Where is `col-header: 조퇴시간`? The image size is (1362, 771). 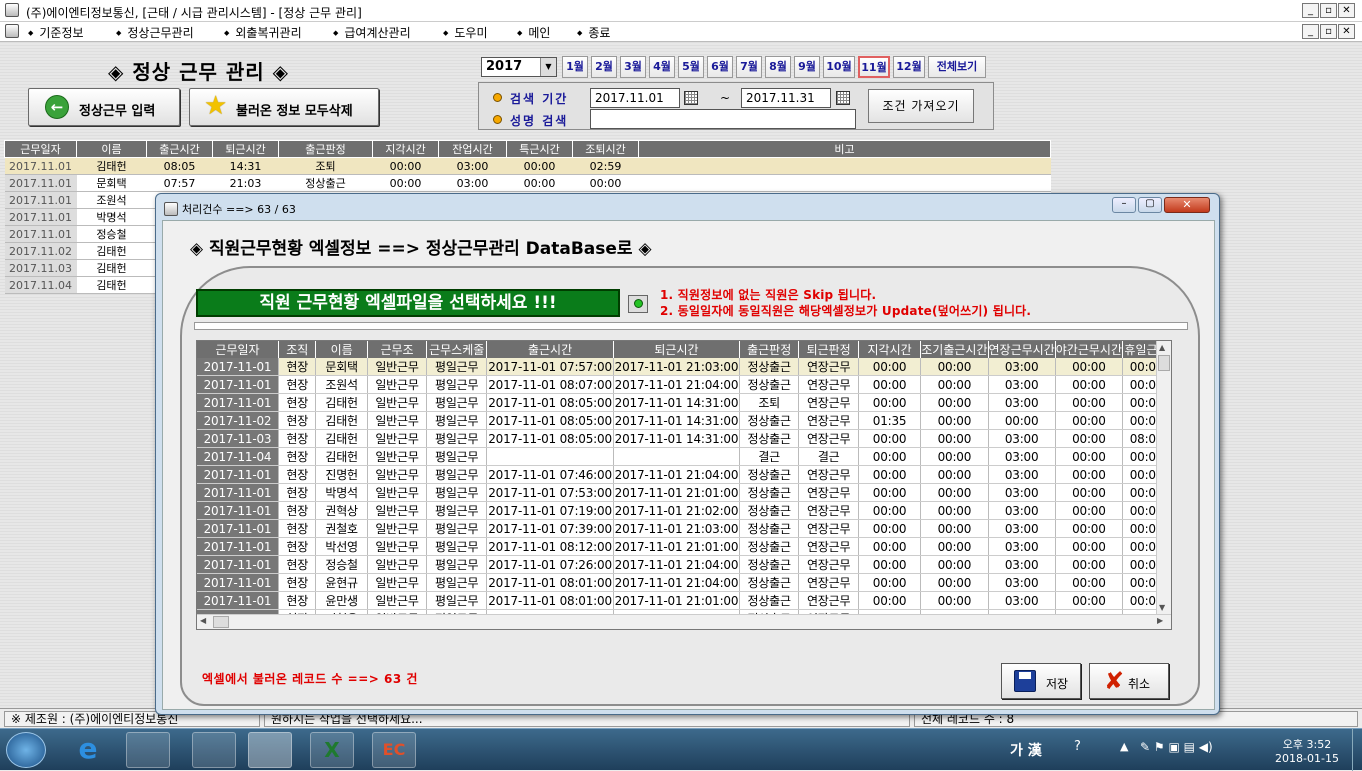 col-header: 조퇴시간 is located at coordinates (605, 149).